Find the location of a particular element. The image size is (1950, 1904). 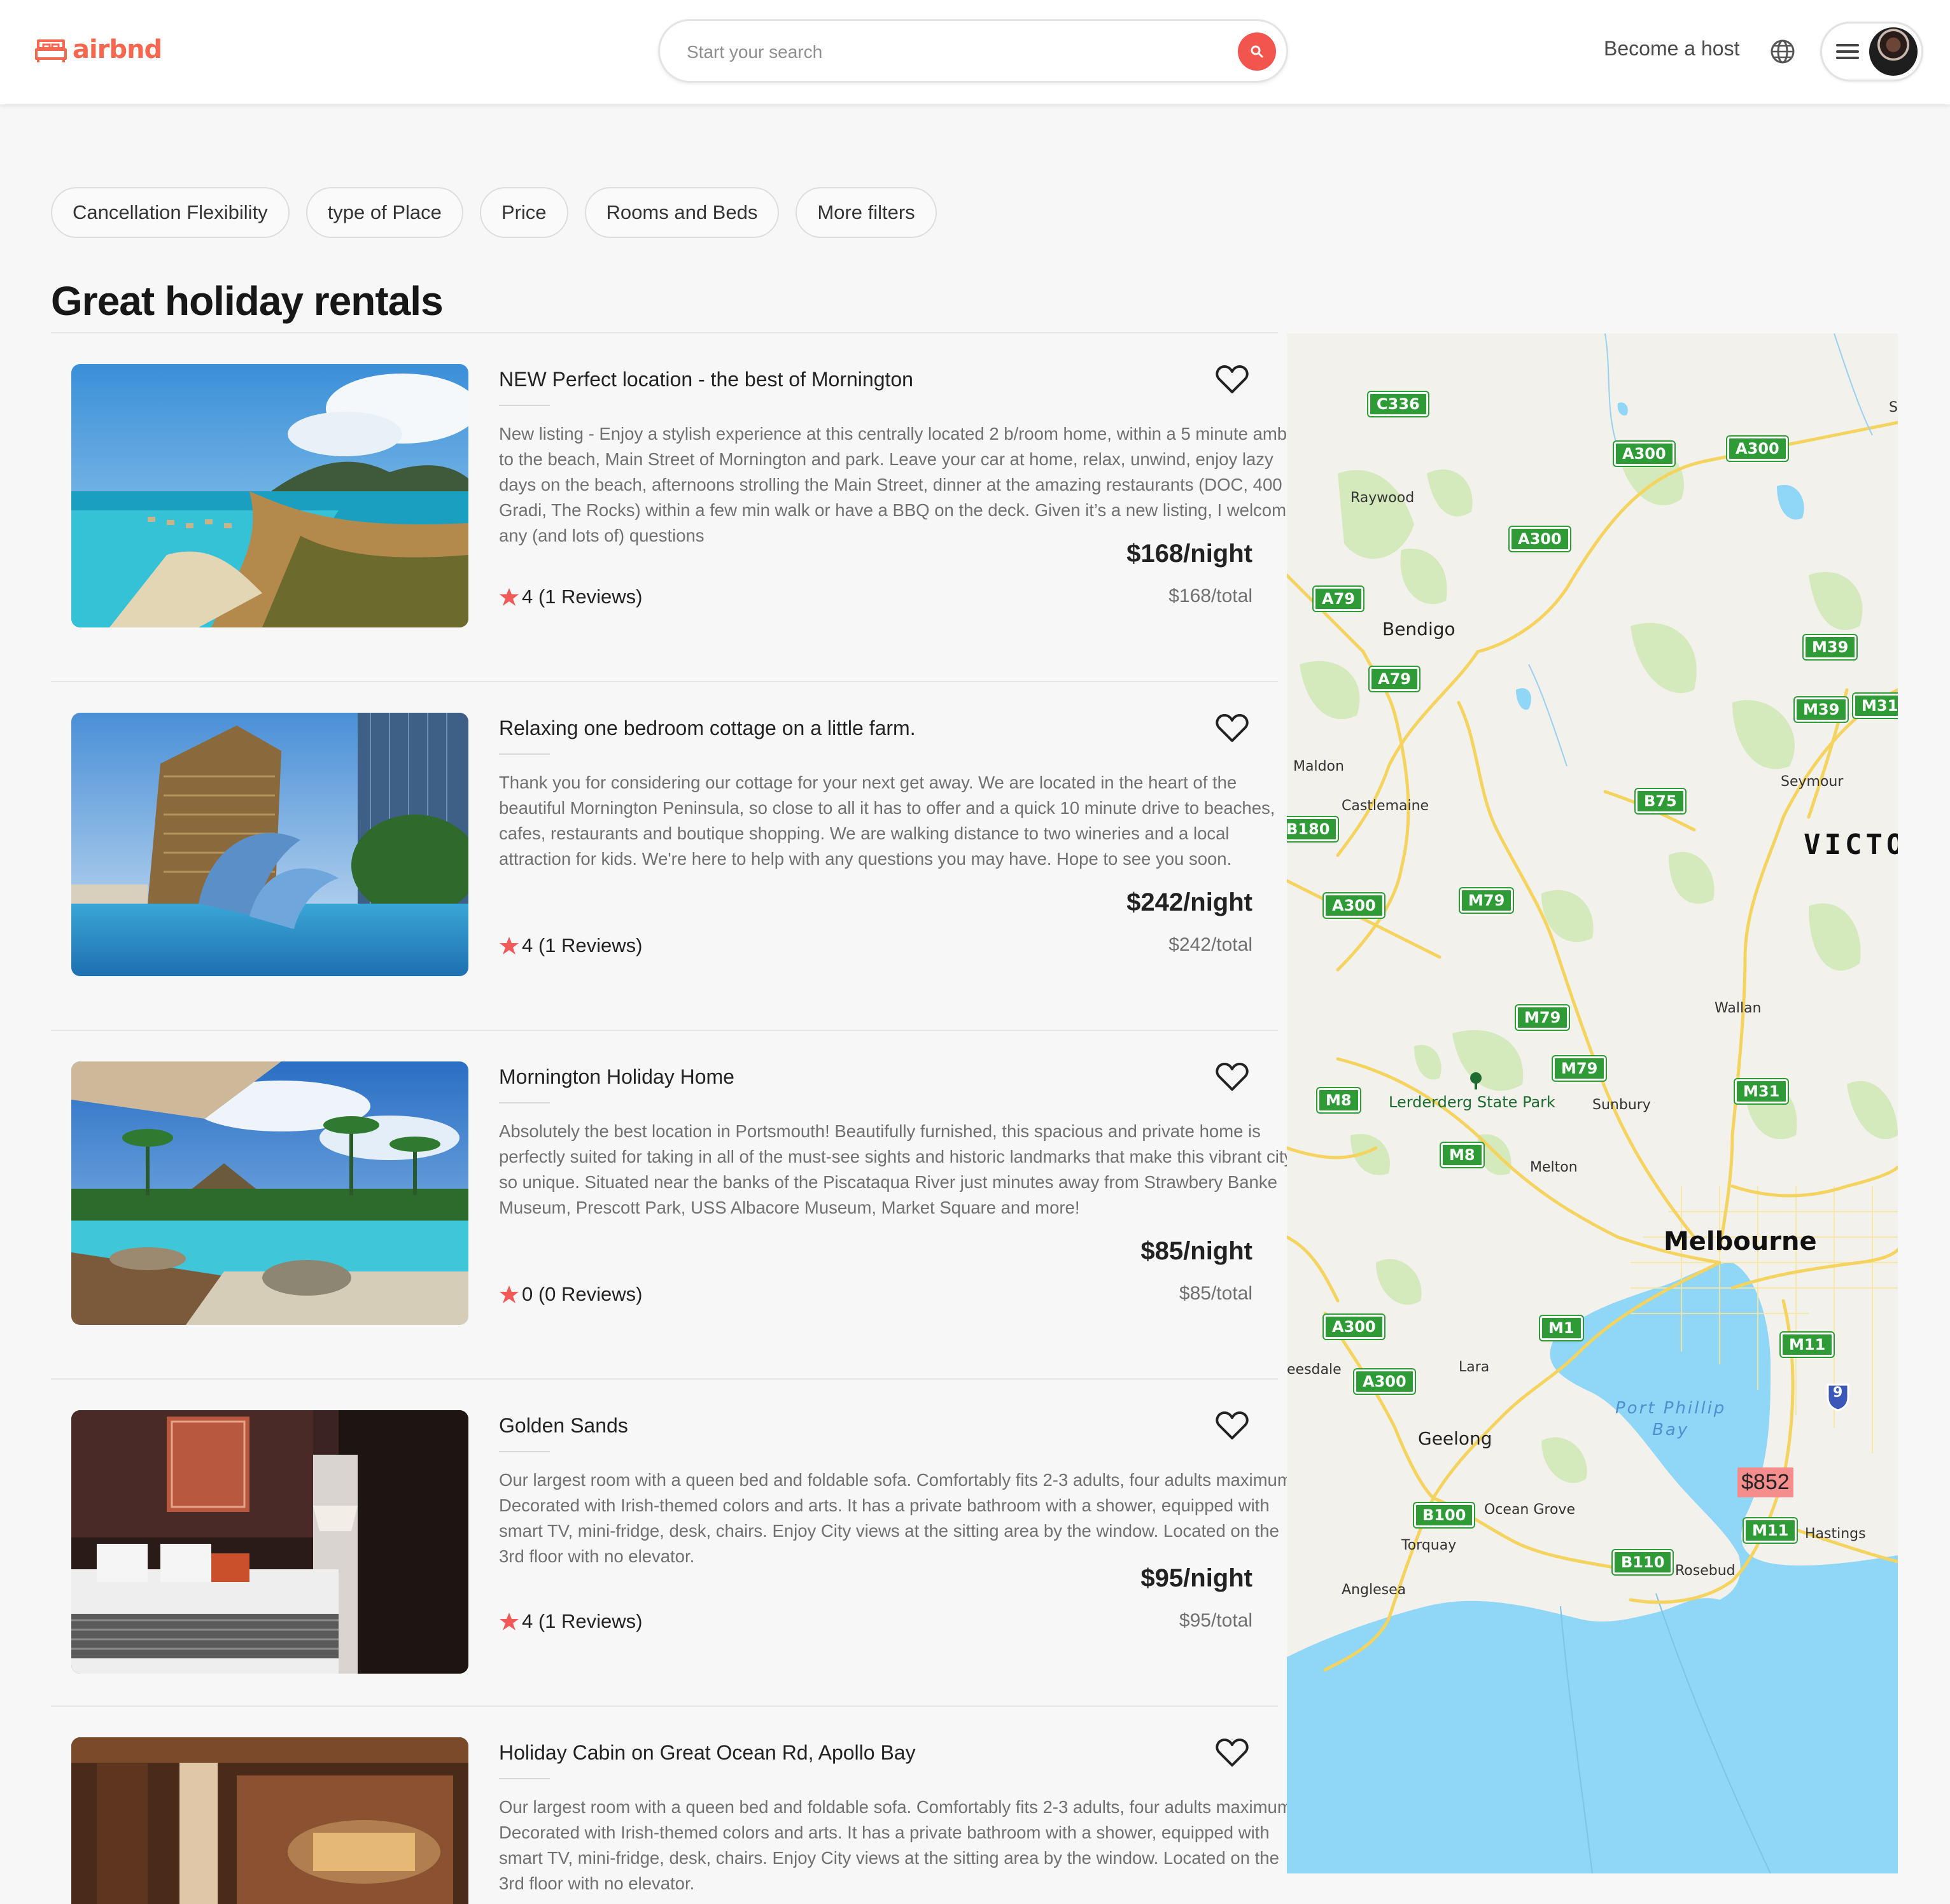

map-town-label: Sunbury is located at coordinates (1621, 1105).